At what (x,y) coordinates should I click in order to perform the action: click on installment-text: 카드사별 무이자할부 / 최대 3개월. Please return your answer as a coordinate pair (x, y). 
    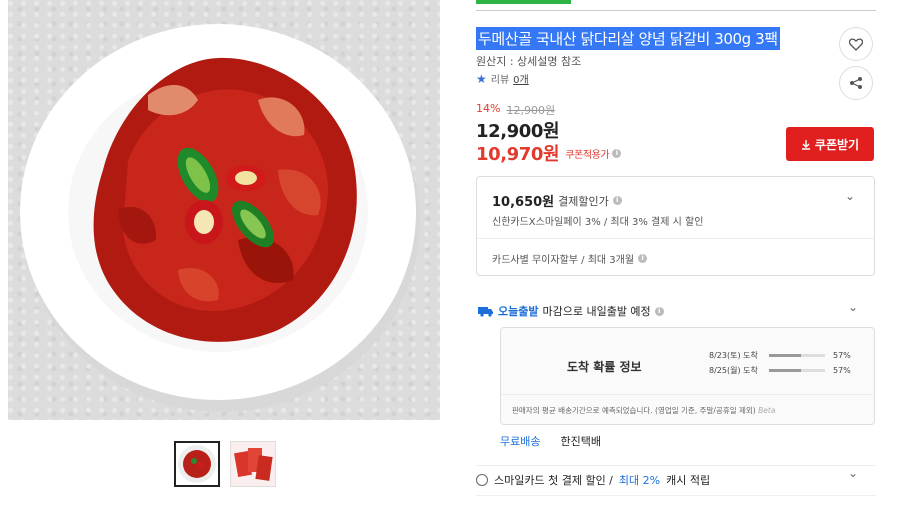
    Looking at the image, I should click on (563, 260).